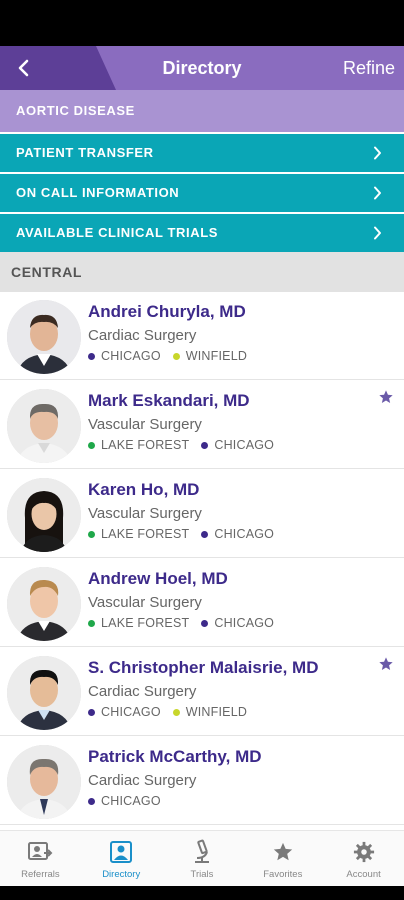  Describe the element at coordinates (117, 232) in the screenshot. I see `menu-item-label: AVAILABLE CLINICAL TRIALS` at that location.